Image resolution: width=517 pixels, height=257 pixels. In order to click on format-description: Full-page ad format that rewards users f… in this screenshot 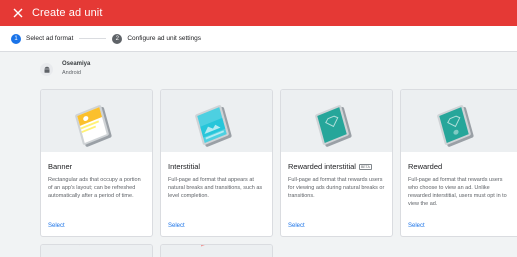, I will do `click(336, 188)`.